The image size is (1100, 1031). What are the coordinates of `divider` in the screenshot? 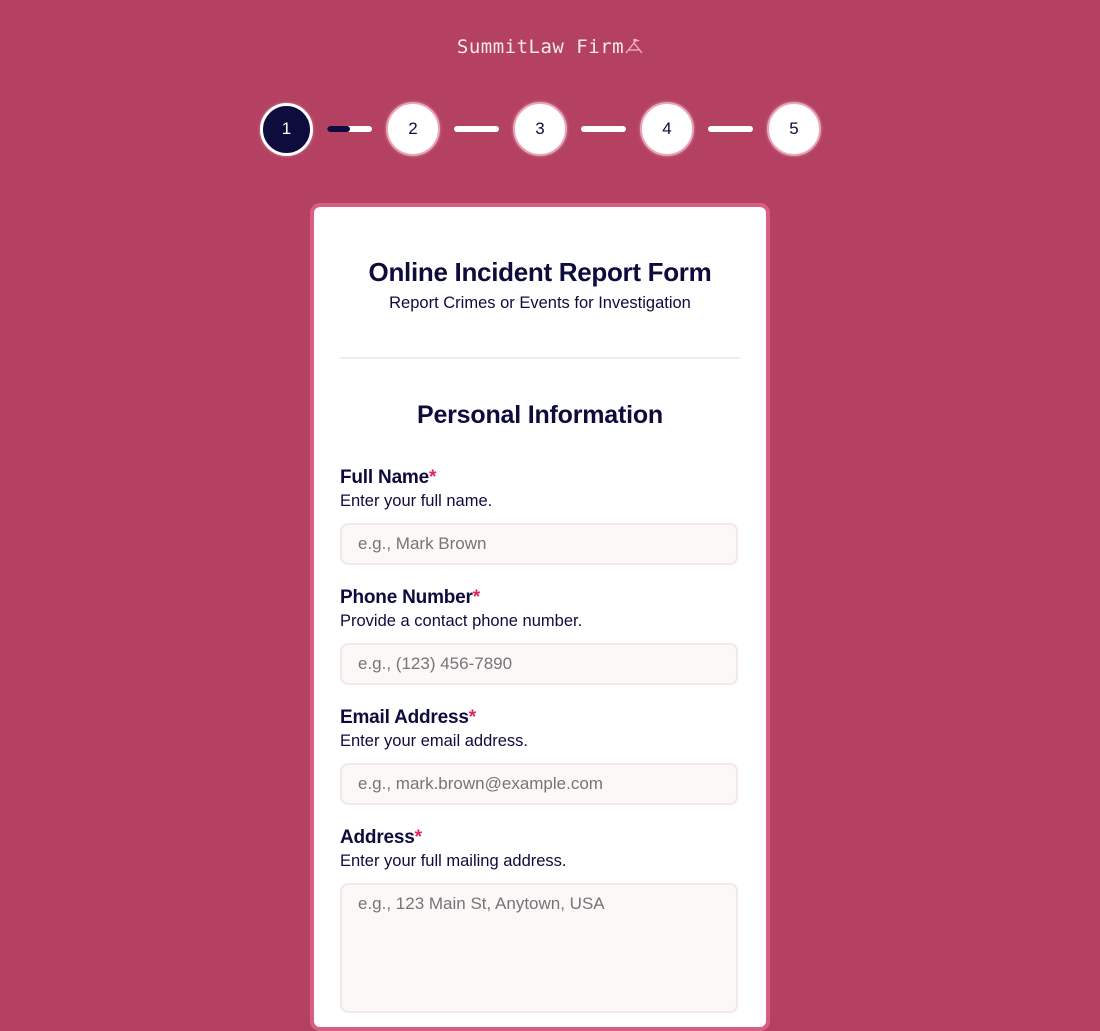 It's located at (540, 358).